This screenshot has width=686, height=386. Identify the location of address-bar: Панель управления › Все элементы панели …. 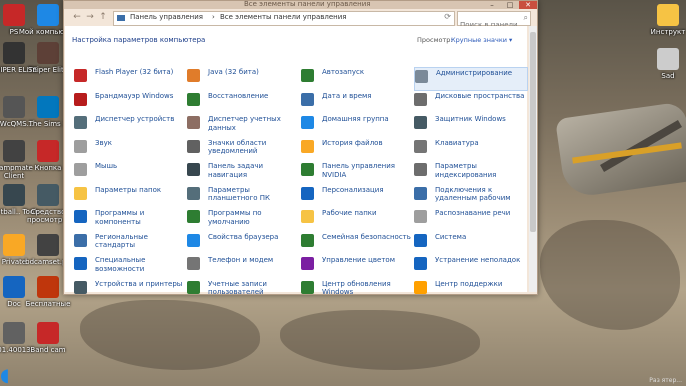
(284, 18).